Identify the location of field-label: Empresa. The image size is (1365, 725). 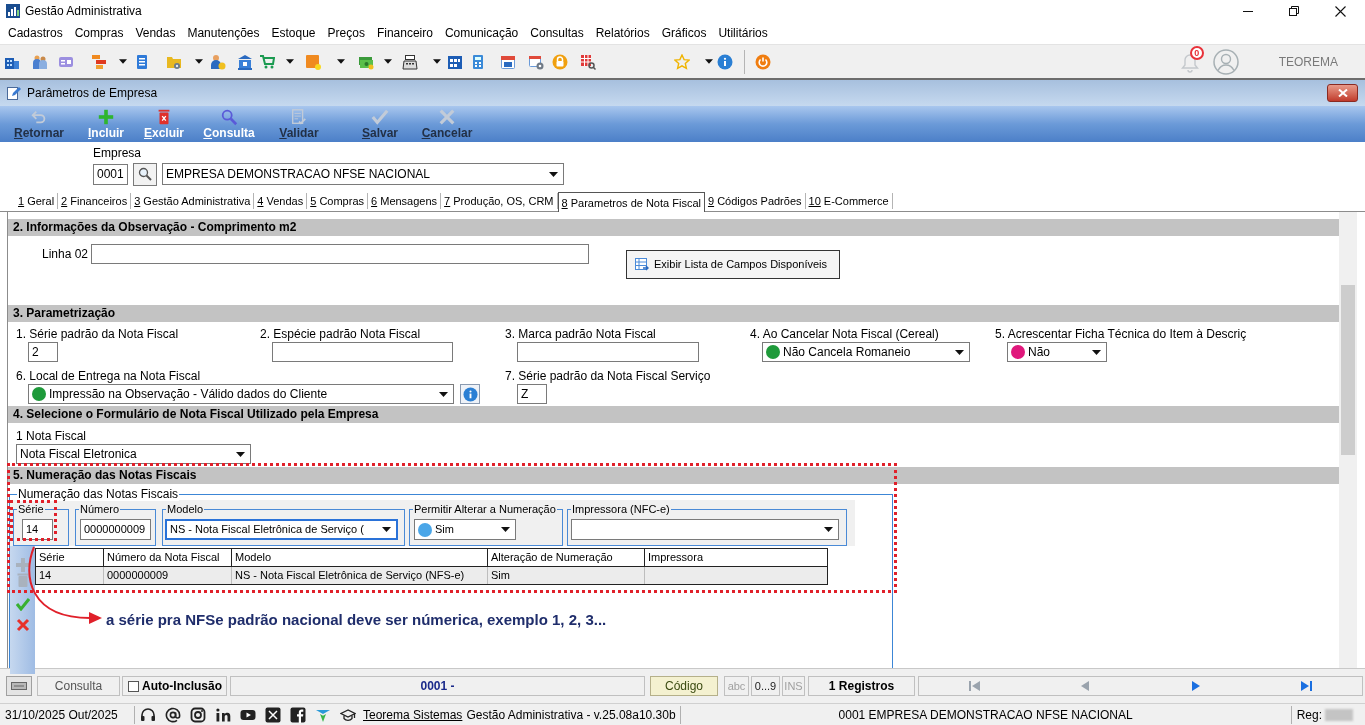
(117, 153).